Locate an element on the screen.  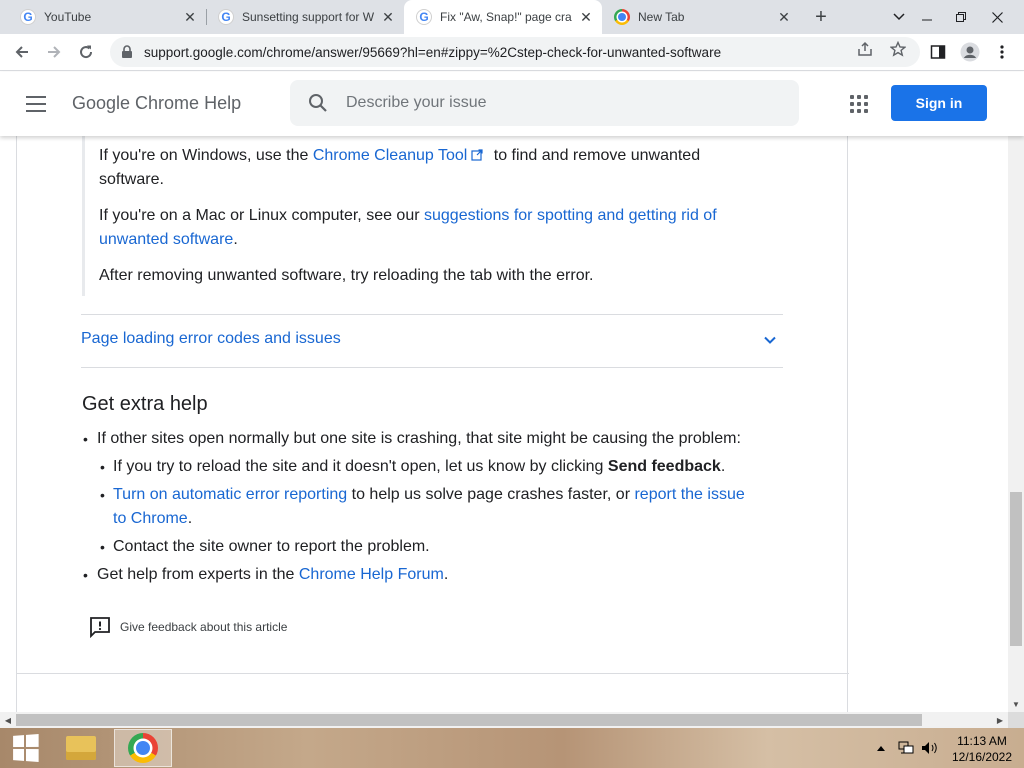
file-explorer-taskbar-button is located at coordinates (81, 748).